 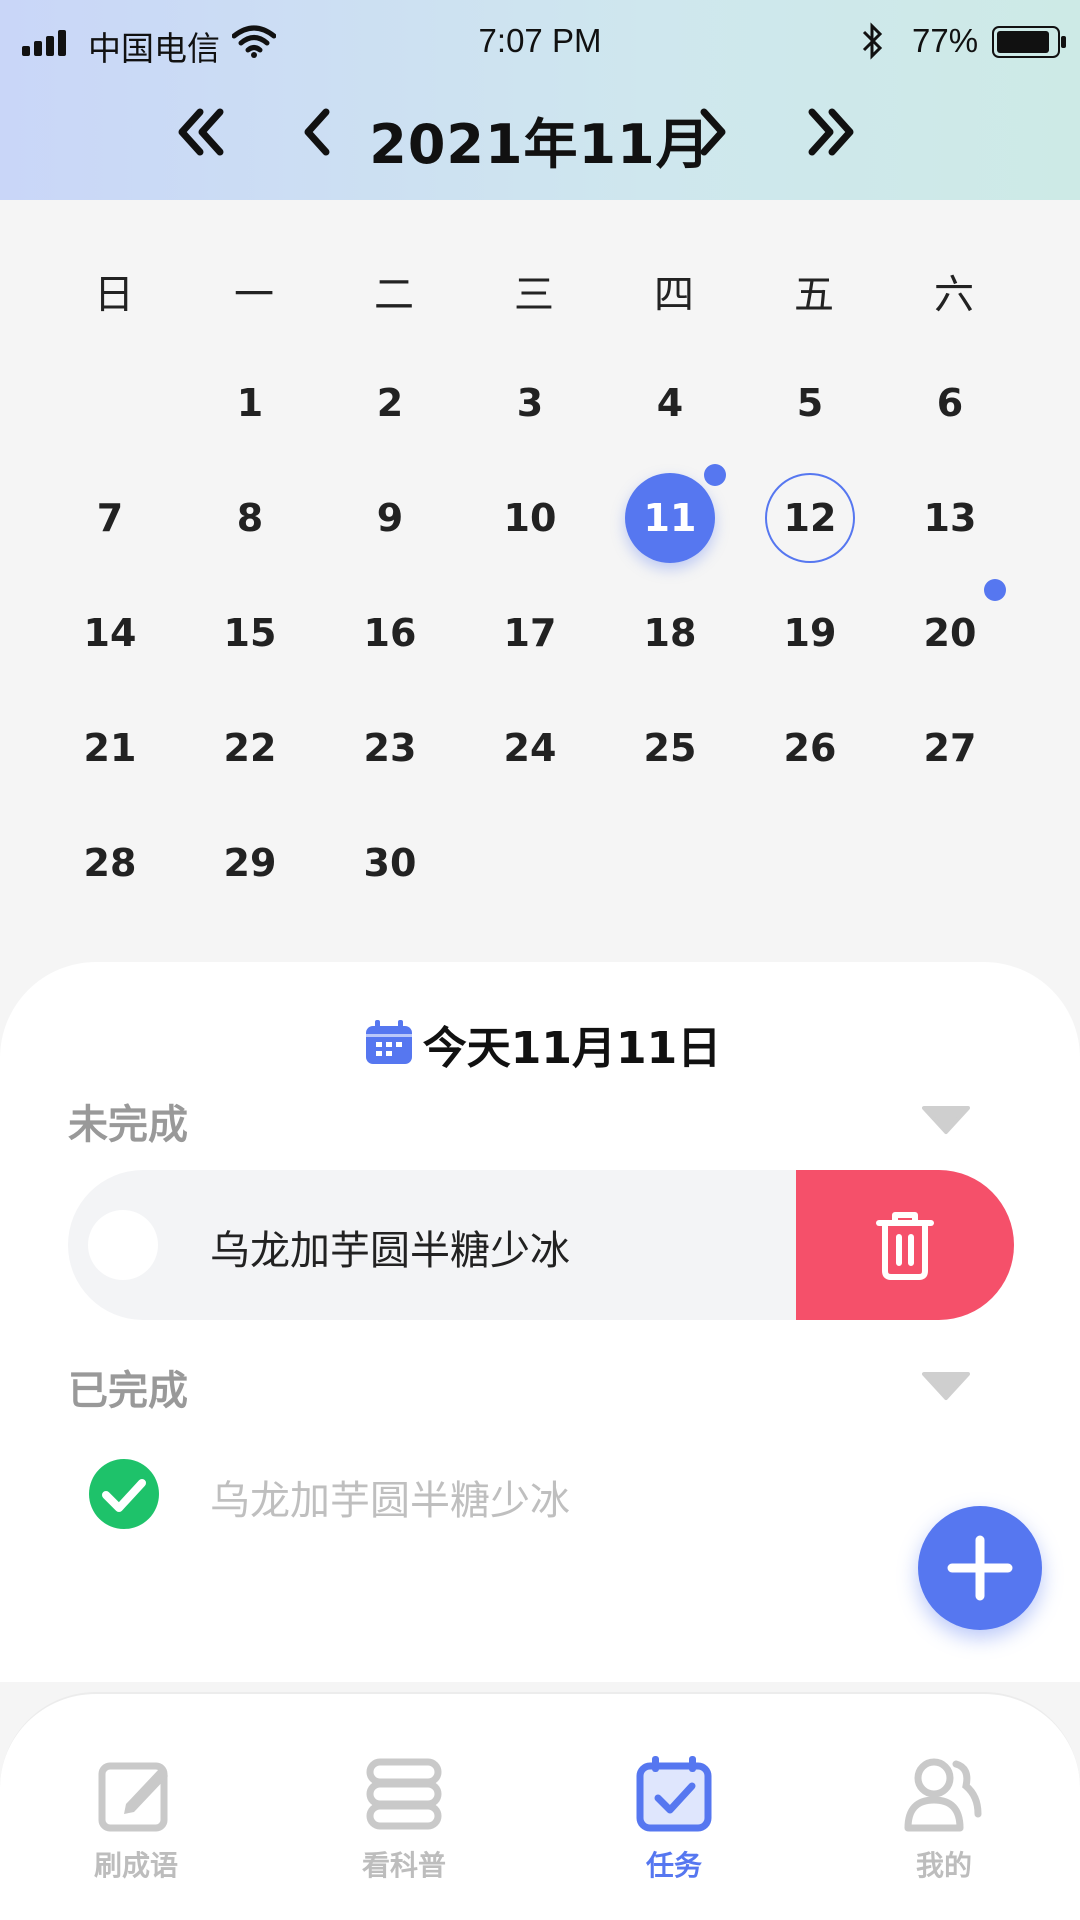 I want to click on calendar-day: 16, so click(x=390, y=633).